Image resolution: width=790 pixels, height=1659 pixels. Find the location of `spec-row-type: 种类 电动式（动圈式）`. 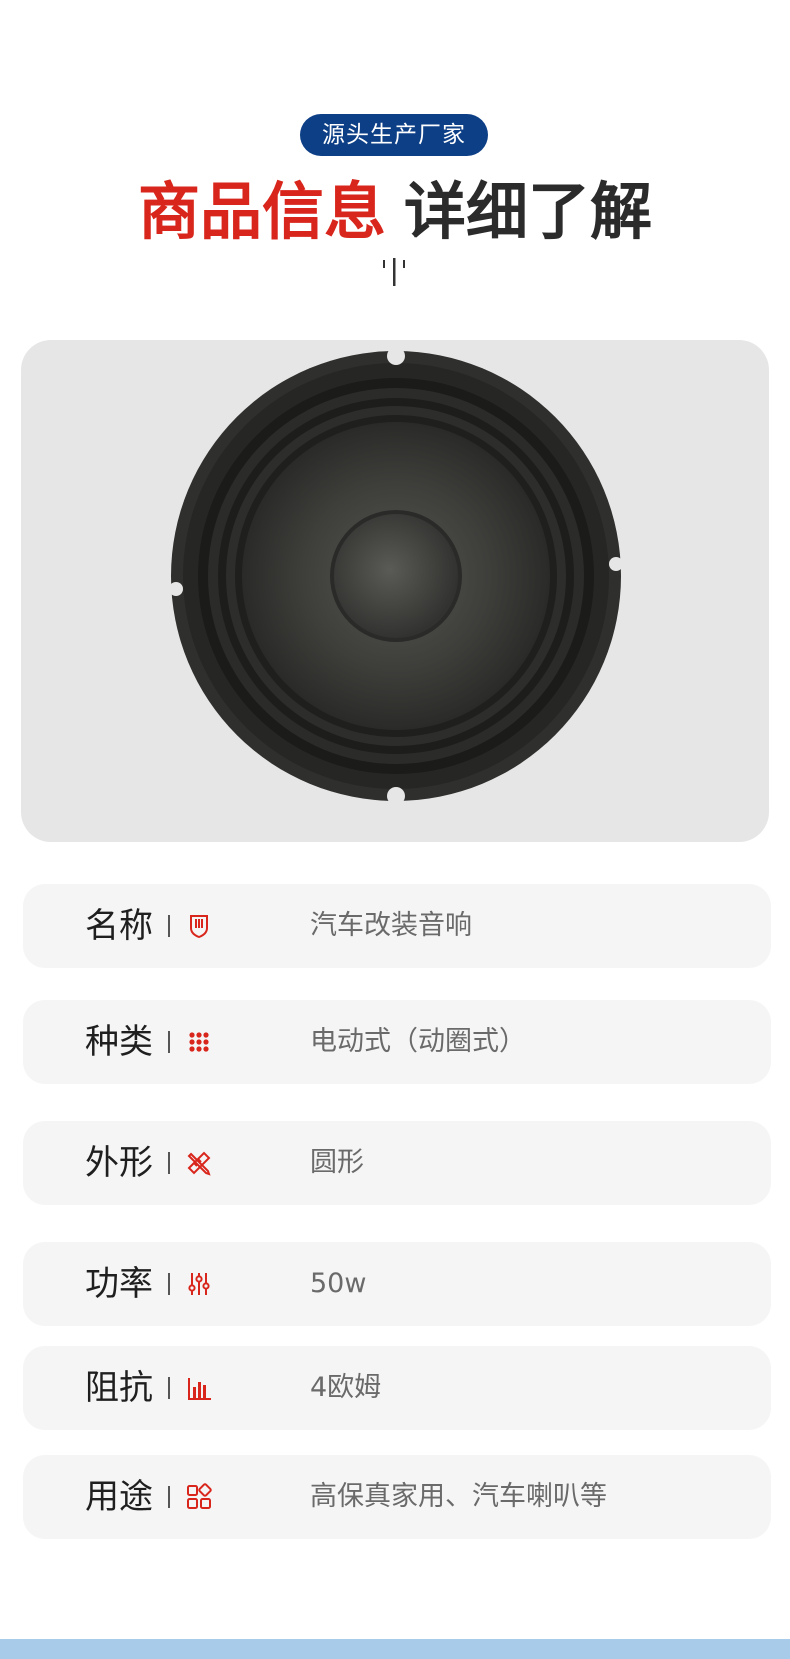

spec-row-type: 种类 电动式（动圈式） is located at coordinates (397, 1042).